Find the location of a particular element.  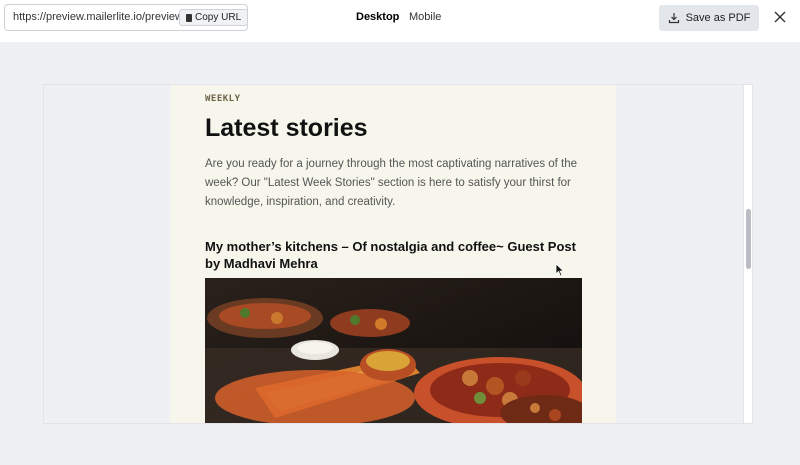

food-photo is located at coordinates (393, 350).